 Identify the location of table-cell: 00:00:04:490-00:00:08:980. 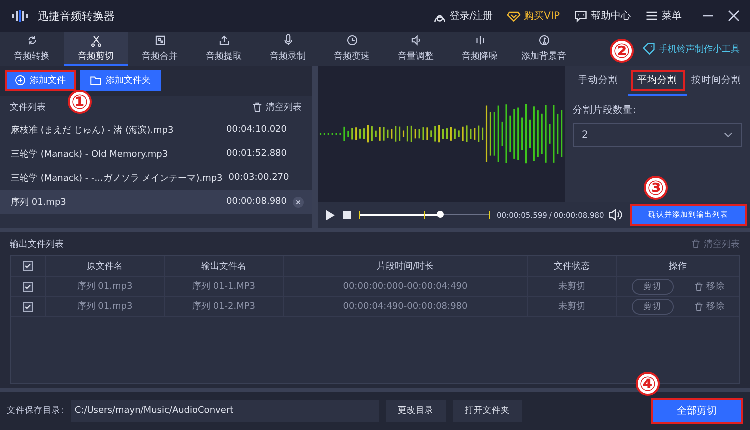
(405, 307).